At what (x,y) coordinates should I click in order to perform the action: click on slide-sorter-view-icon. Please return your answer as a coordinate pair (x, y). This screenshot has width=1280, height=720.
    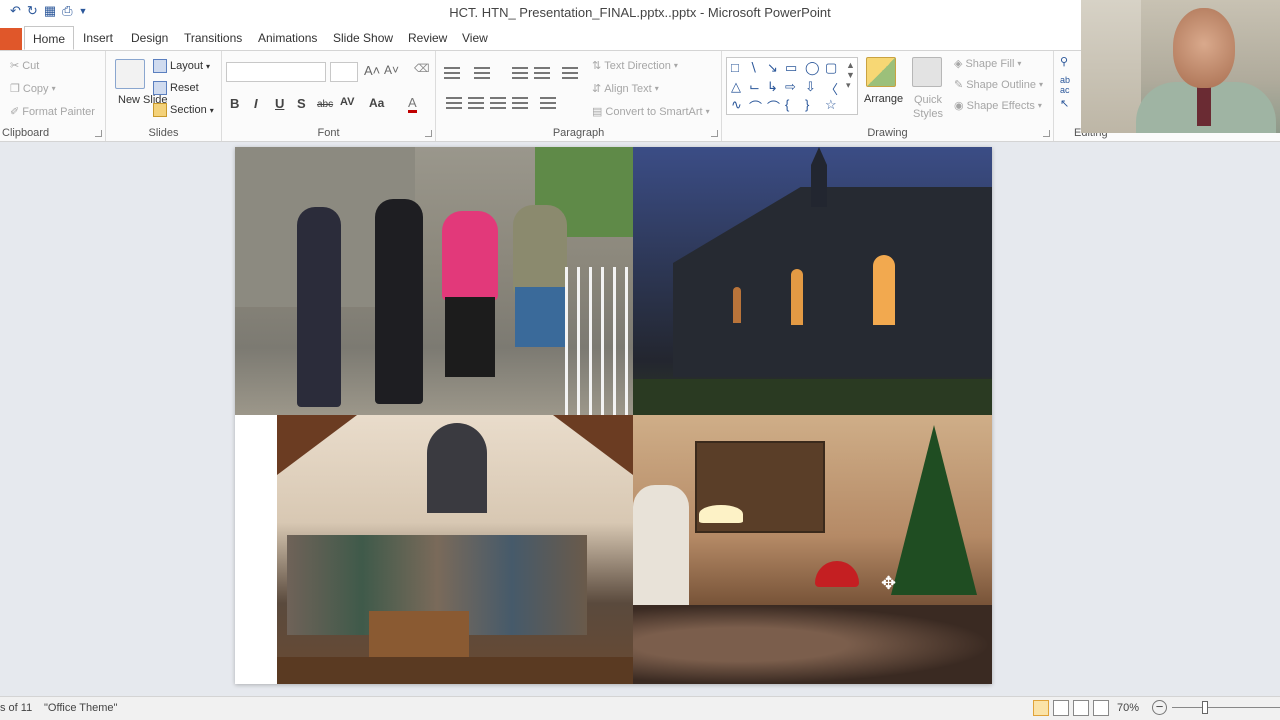
    Looking at the image, I should click on (1061, 708).